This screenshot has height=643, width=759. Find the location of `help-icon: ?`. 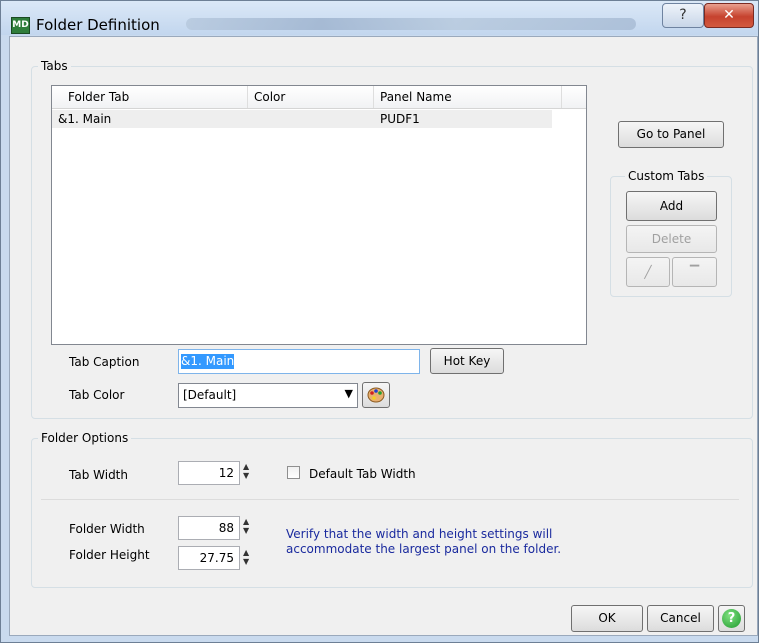

help-icon: ? is located at coordinates (731, 618).